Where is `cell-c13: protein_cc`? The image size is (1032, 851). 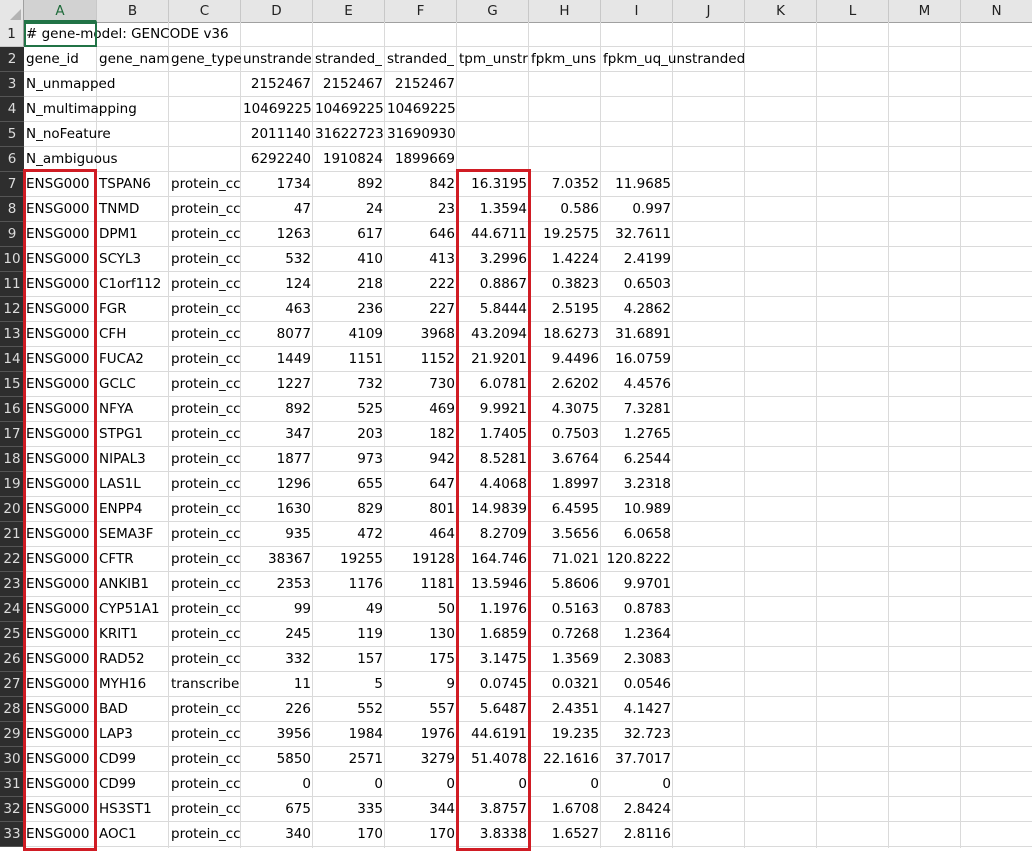
cell-c13: protein_cc is located at coordinates (205, 334).